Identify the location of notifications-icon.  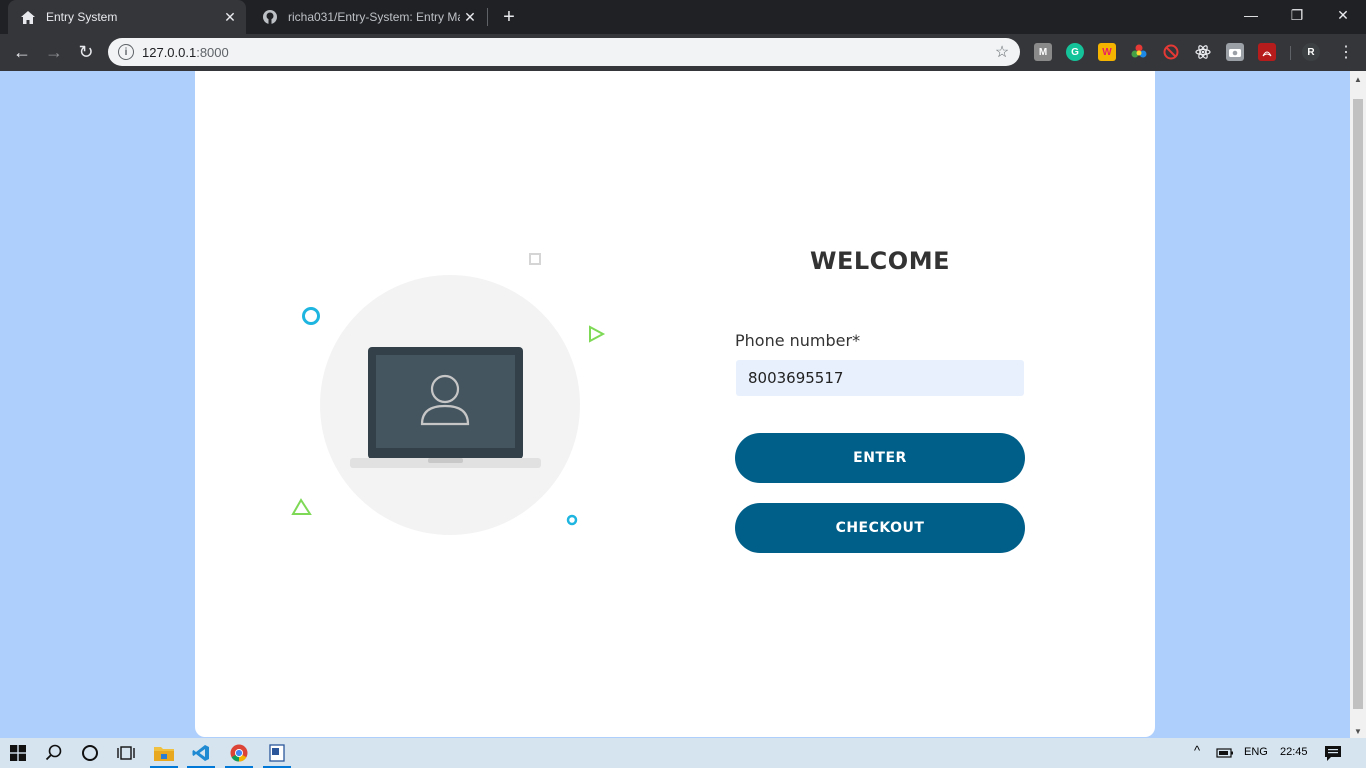
(1333, 753).